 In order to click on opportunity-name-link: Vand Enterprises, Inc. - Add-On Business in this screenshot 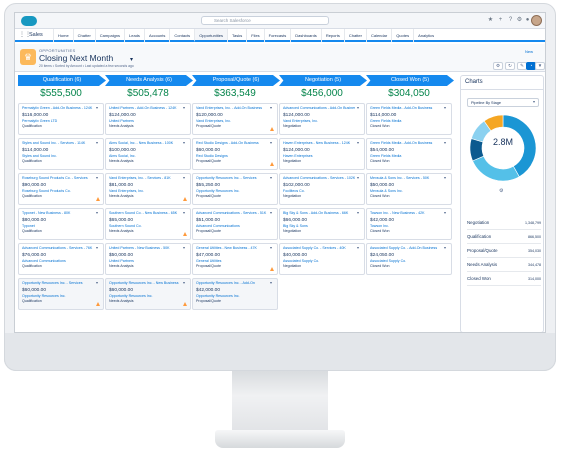, I will do `click(232, 108)`.